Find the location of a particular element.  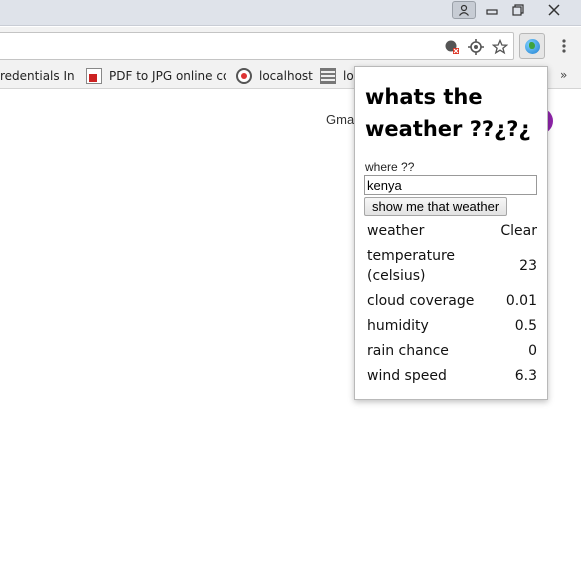

weather-row-label: humidity is located at coordinates (398, 326).